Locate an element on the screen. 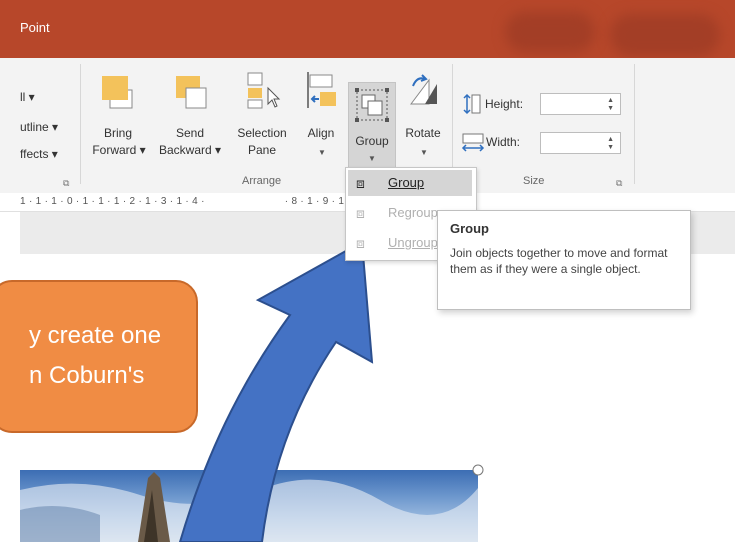 The width and height of the screenshot is (735, 542). group-icon is located at coordinates (372, 105).